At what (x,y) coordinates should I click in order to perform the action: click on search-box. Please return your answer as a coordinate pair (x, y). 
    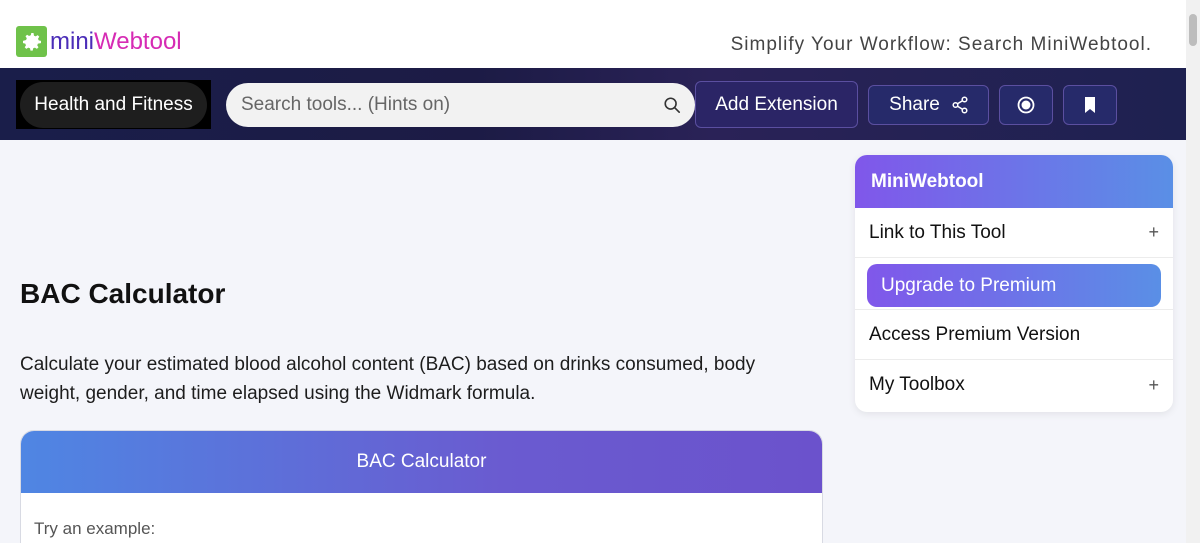
    Looking at the image, I should click on (460, 105).